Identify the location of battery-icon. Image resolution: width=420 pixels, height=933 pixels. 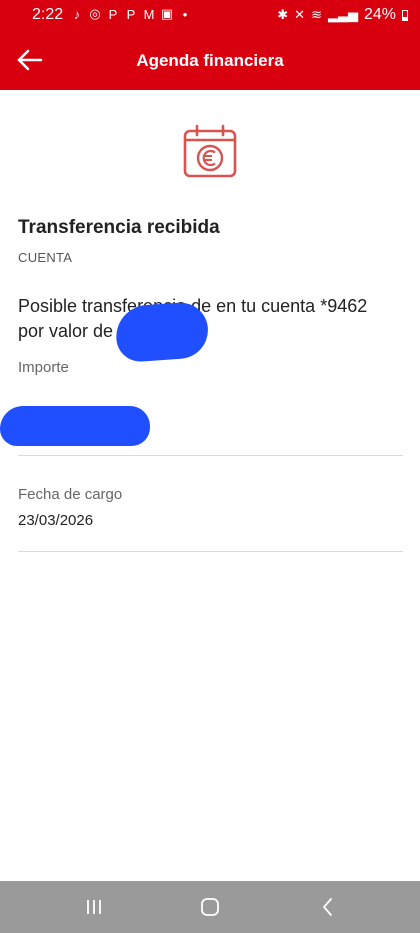
(405, 15).